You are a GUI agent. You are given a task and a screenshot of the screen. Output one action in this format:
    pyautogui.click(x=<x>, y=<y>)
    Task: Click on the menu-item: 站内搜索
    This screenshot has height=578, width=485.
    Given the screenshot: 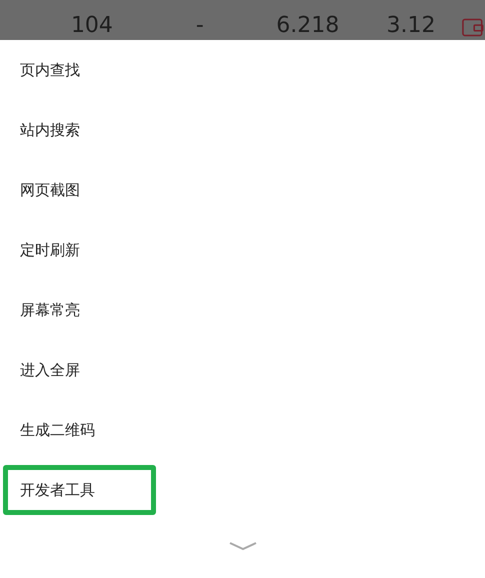 What is the action you would take?
    pyautogui.click(x=238, y=130)
    